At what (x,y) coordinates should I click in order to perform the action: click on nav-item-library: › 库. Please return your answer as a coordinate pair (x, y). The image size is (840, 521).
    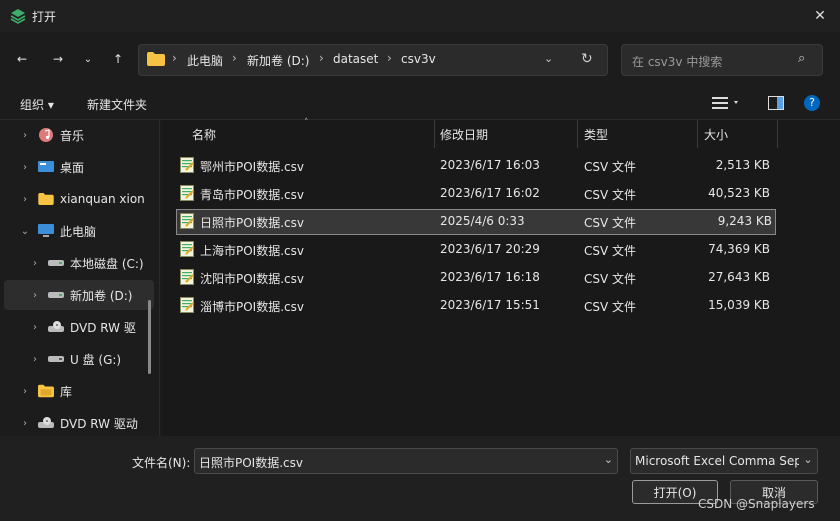
    Looking at the image, I should click on (88, 391).